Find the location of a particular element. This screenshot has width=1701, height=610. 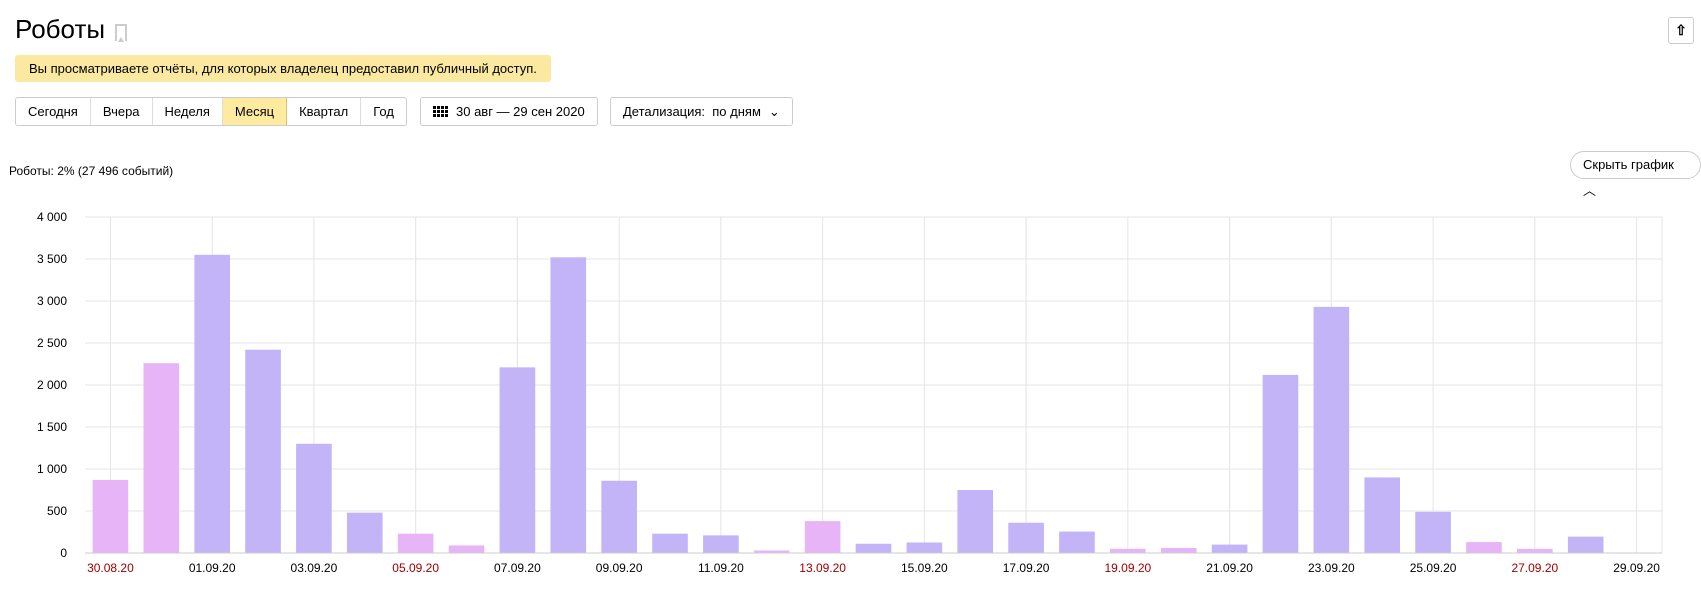

x-tick-label: 09.09.20 is located at coordinates (619, 568).